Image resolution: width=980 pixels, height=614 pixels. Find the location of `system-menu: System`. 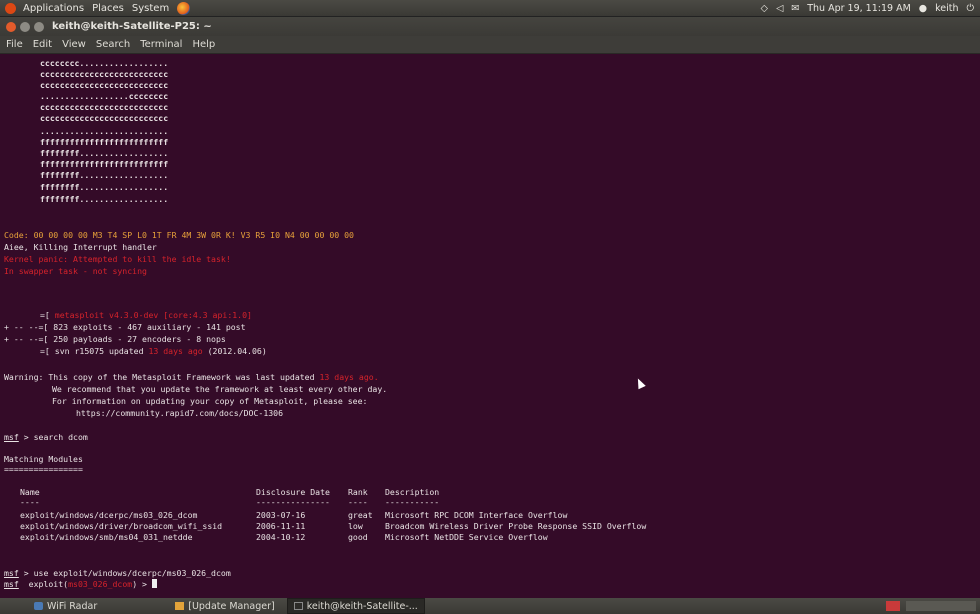

system-menu: System is located at coordinates (150, 8).